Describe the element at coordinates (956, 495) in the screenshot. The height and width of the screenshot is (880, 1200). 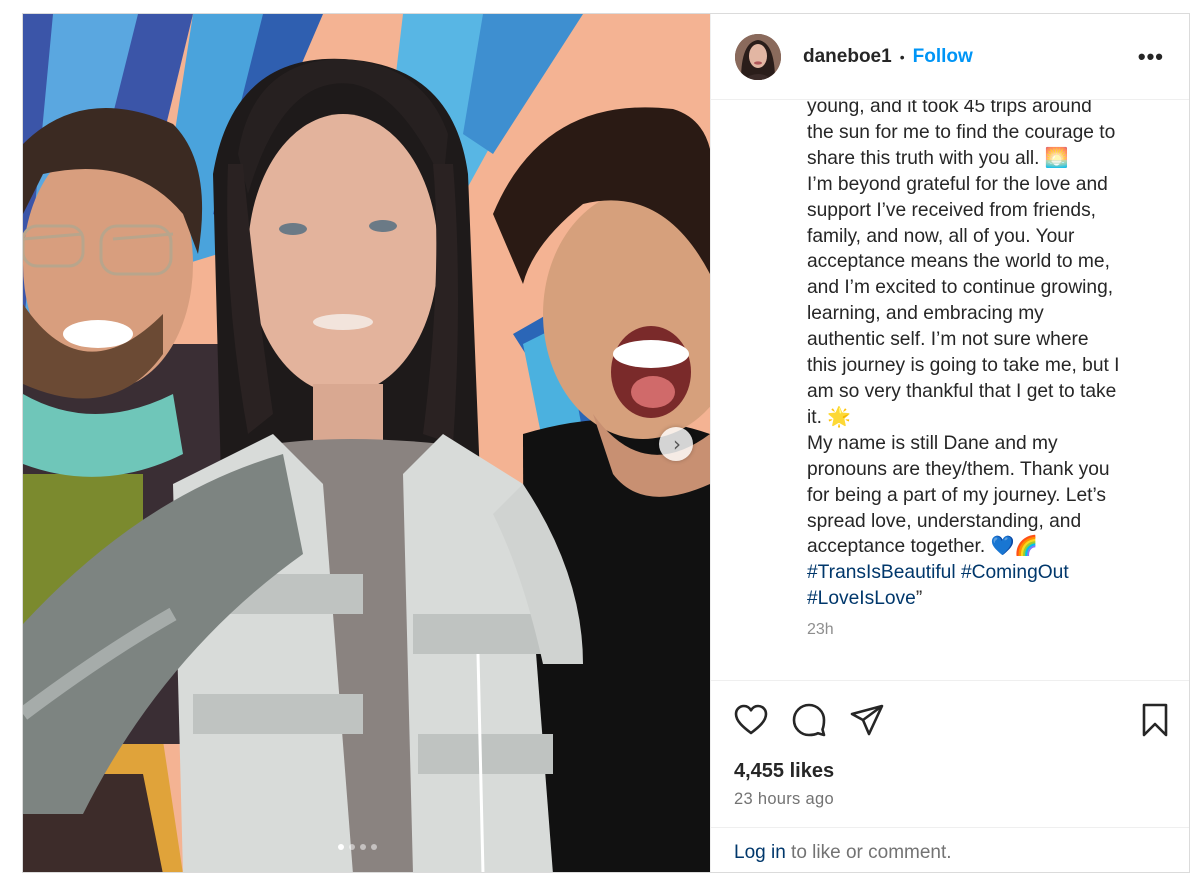
I see `caption-line: for being a part of my journey. Let’s` at that location.